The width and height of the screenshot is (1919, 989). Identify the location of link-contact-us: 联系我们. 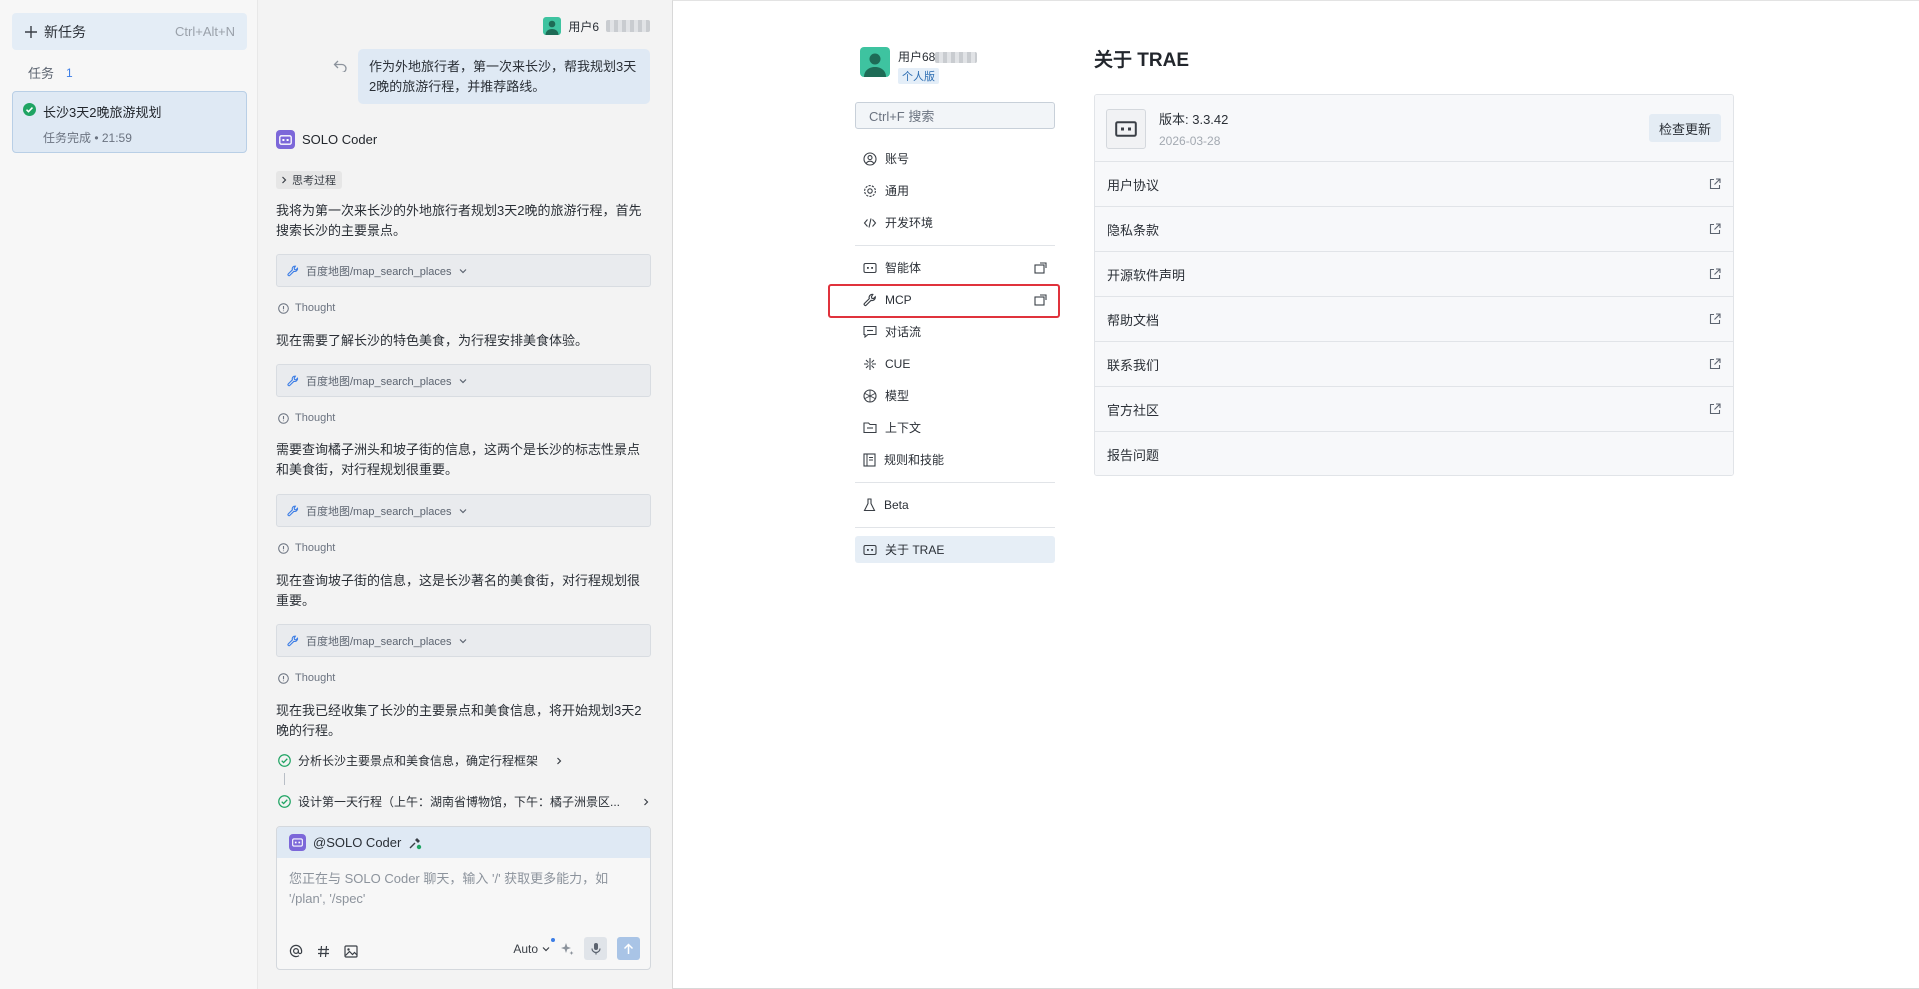
(1414, 364).